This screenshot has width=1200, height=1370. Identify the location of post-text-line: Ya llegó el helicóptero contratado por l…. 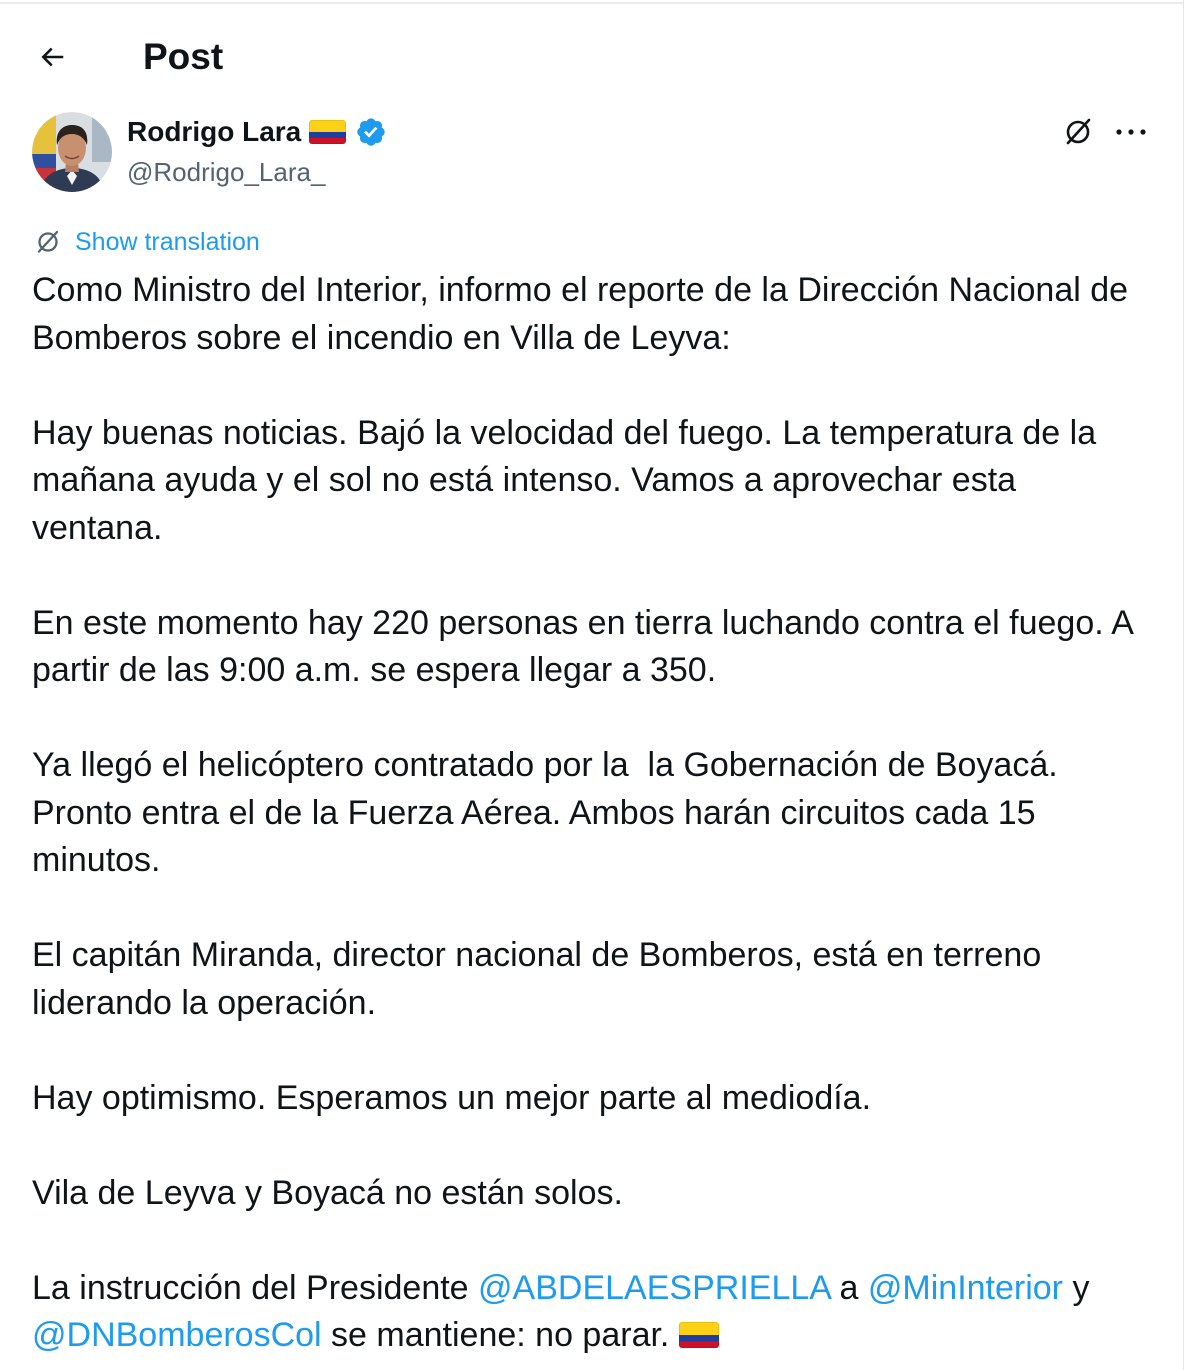
(545, 765).